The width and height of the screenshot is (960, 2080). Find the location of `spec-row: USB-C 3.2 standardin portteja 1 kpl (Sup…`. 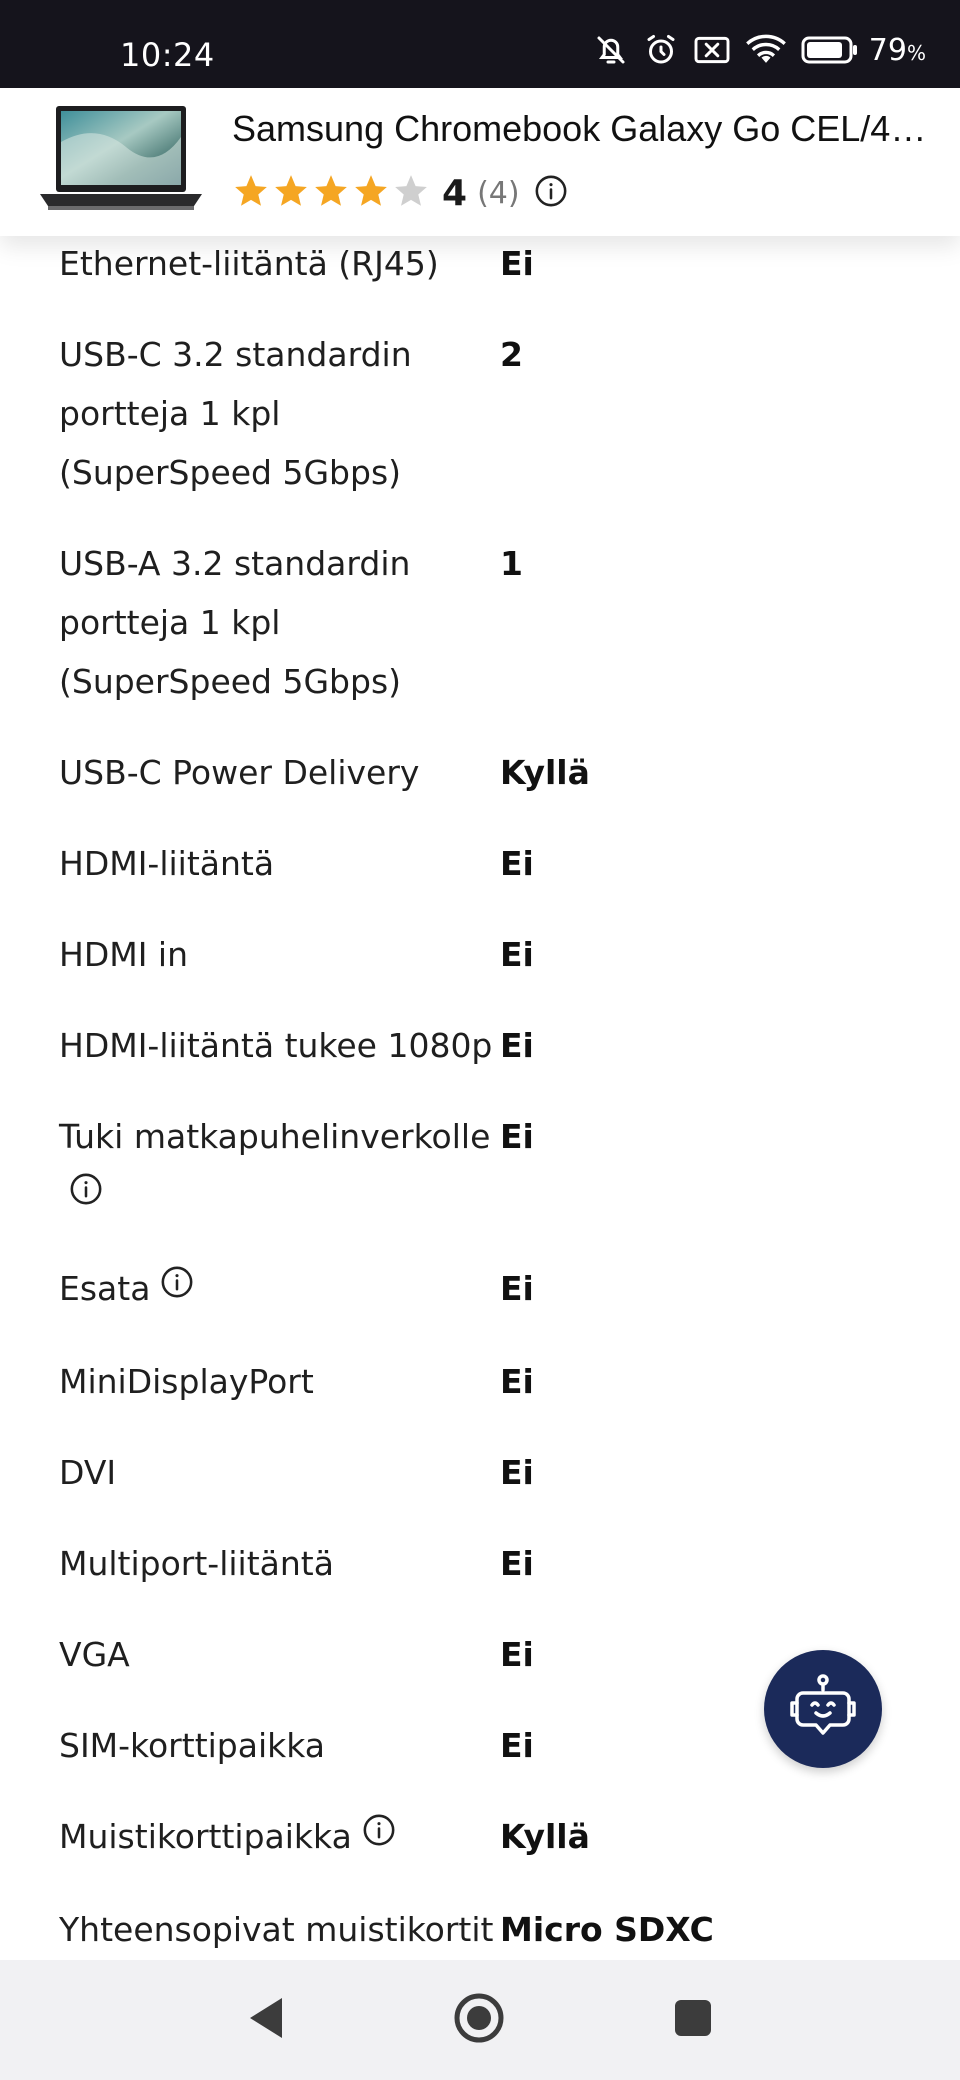

spec-row: USB-C 3.2 standardin portteja 1 kpl (Sup… is located at coordinates (480, 405).